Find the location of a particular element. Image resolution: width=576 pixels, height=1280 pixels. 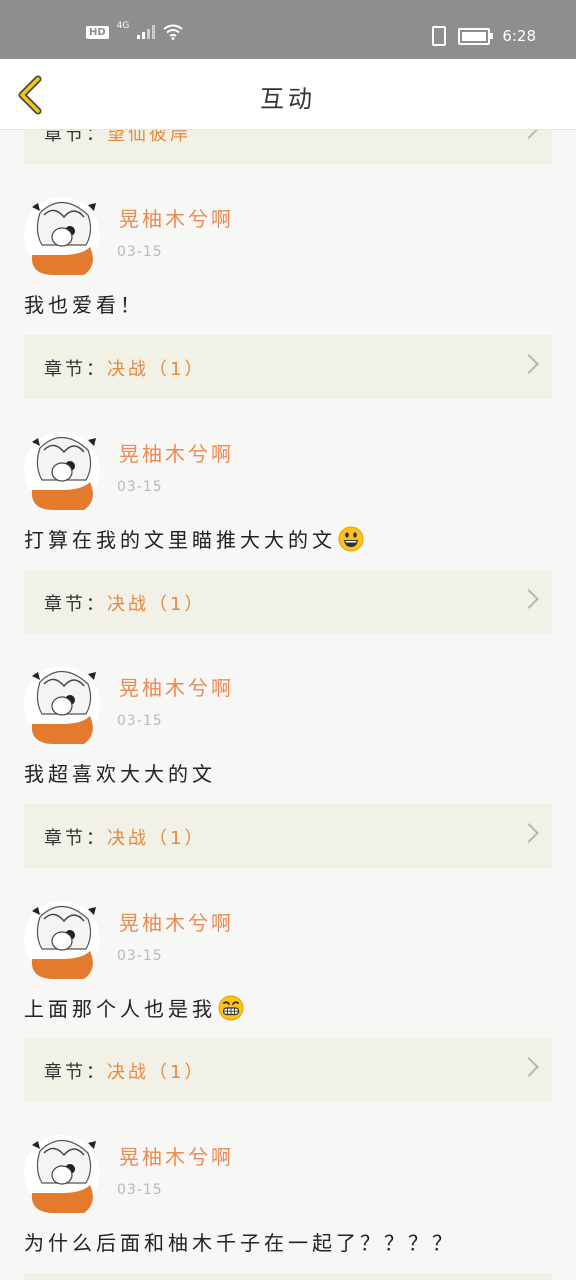

status-right: 6:28 is located at coordinates (484, 36).